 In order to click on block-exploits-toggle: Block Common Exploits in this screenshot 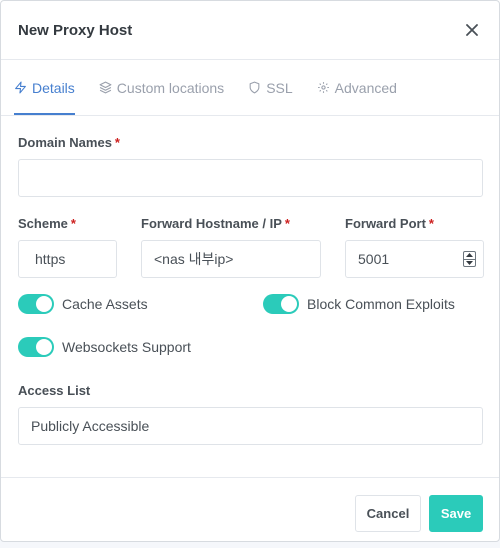, I will do `click(359, 304)`.